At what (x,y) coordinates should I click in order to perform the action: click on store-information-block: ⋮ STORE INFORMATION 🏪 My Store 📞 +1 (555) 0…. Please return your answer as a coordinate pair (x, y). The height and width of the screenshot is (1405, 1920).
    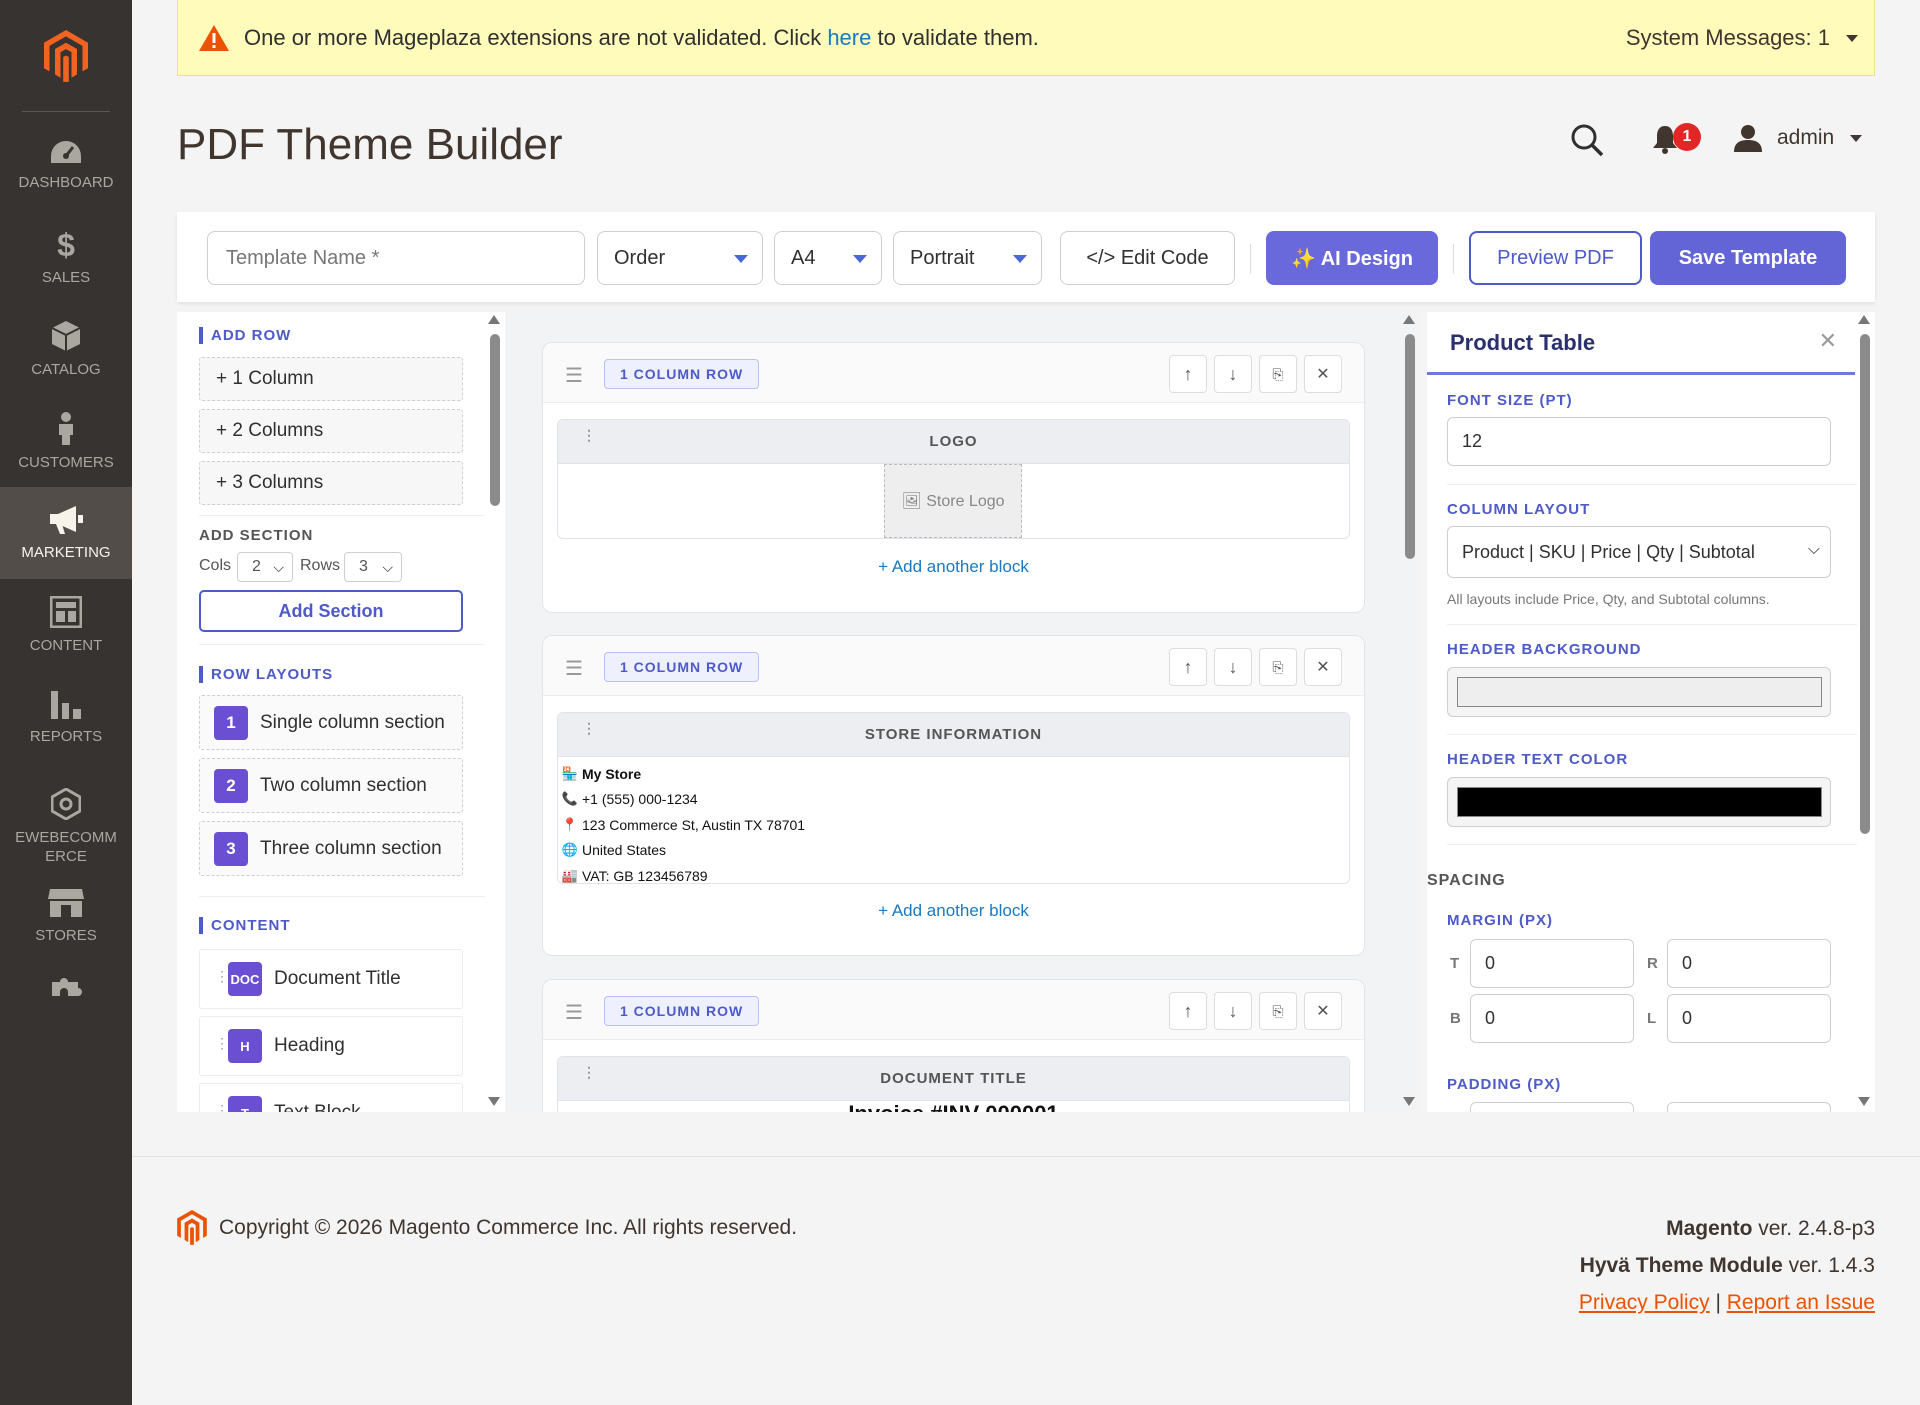
    Looking at the image, I should click on (953, 798).